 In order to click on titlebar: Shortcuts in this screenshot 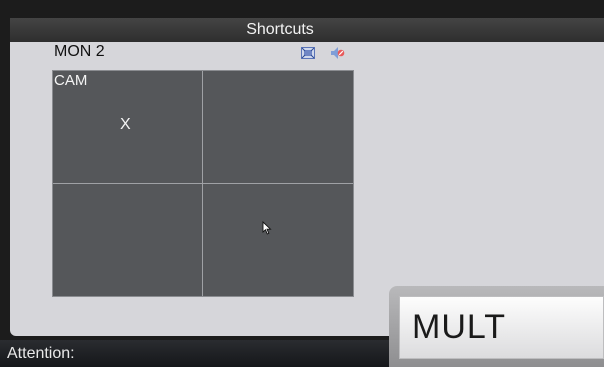, I will do `click(307, 30)`.